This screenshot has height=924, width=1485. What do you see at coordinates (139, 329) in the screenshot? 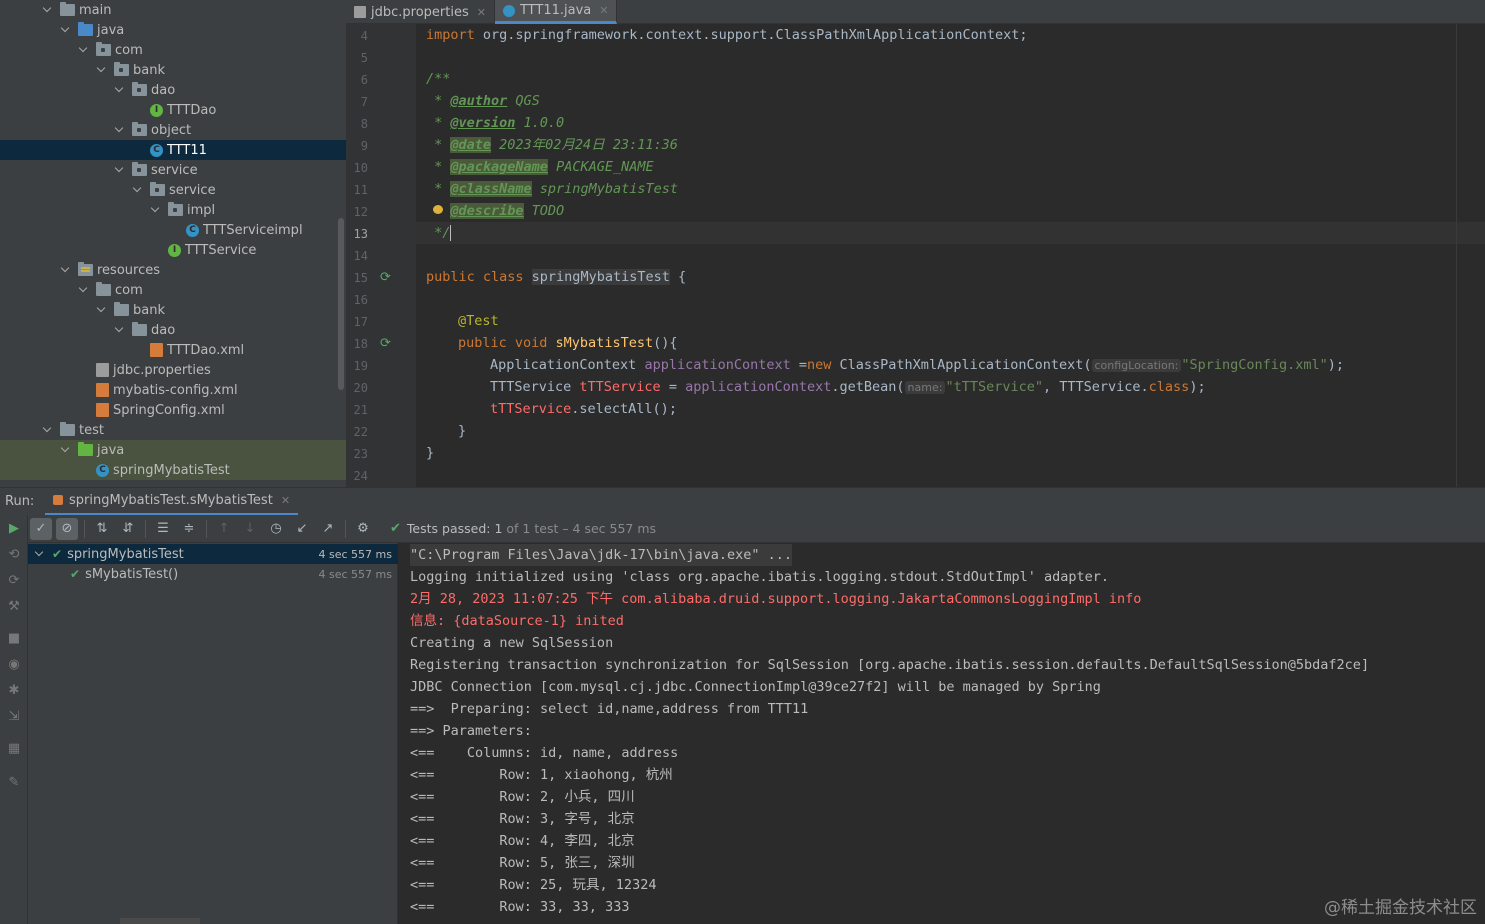
I see `folder-icon` at bounding box center [139, 329].